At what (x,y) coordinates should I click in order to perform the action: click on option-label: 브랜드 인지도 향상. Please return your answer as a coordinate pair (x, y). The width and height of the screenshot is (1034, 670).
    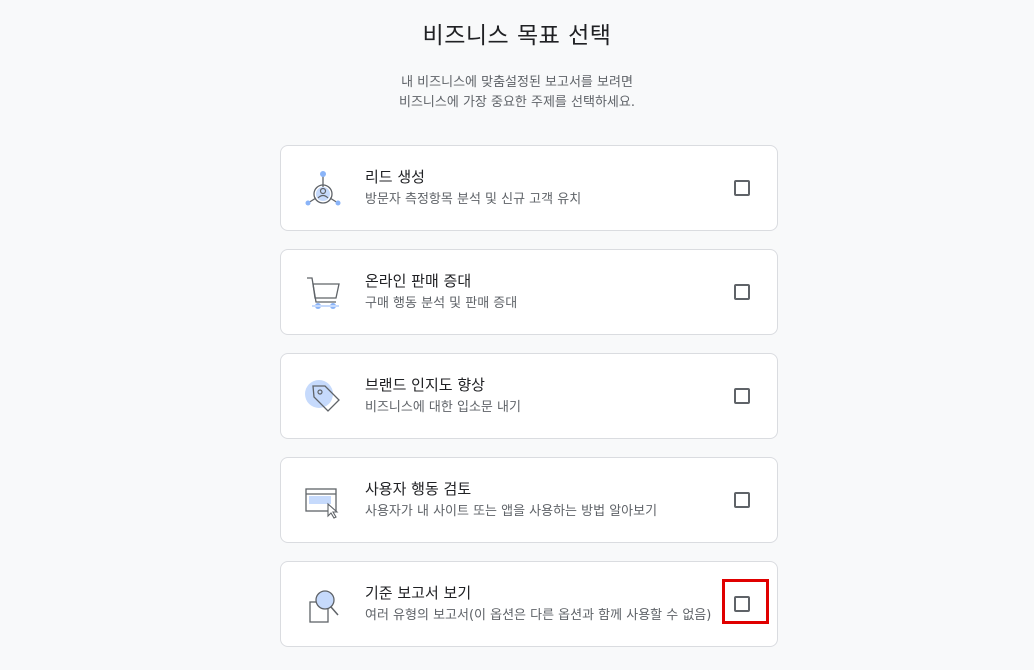
    Looking at the image, I should click on (425, 385).